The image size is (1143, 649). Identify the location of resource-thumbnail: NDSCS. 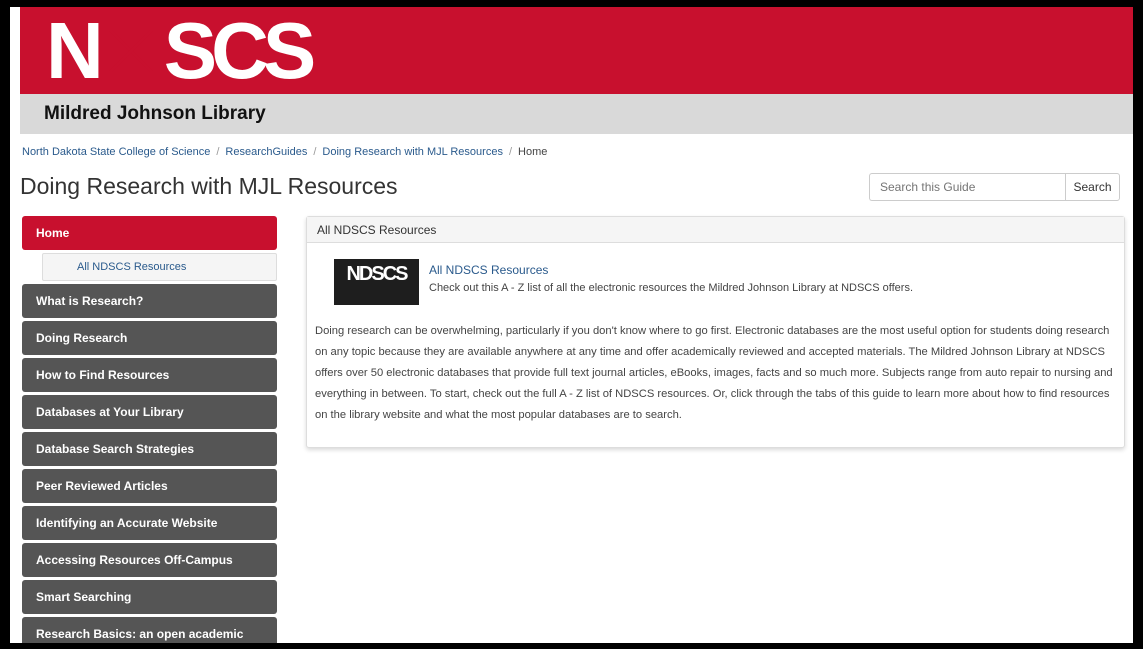
(376, 282).